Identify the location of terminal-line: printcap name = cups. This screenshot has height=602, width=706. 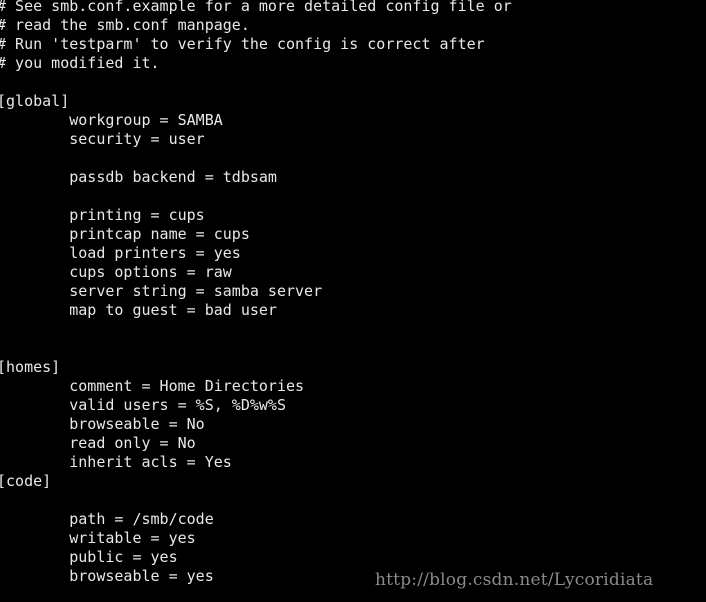
(125, 234).